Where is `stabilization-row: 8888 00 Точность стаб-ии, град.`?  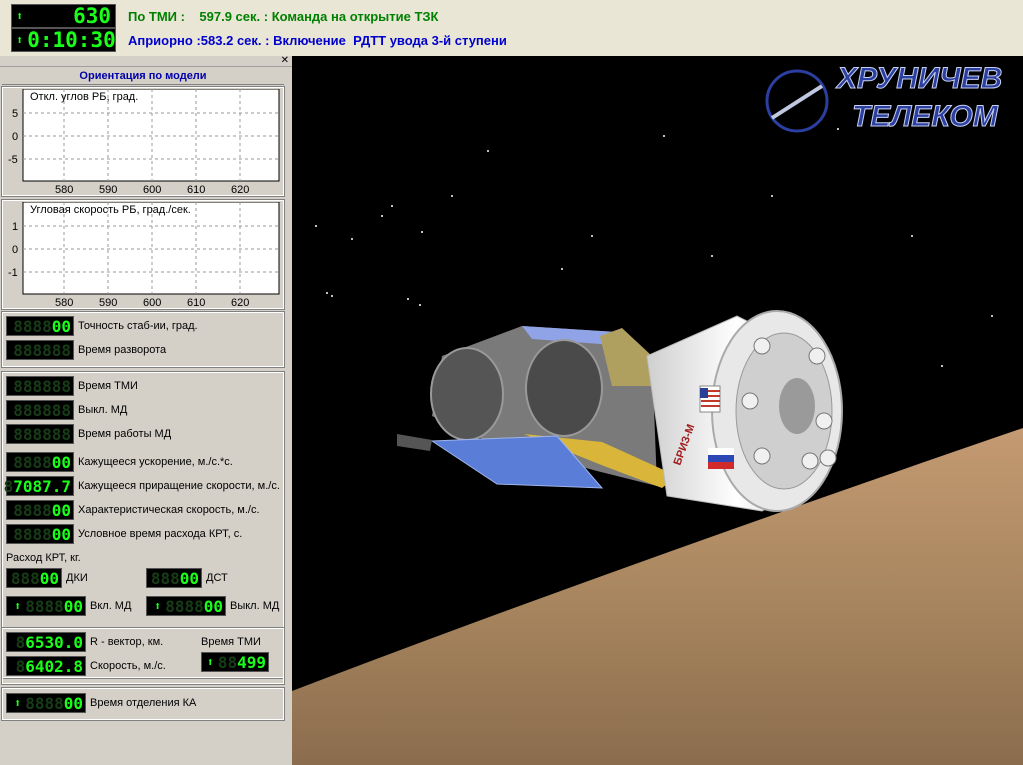
stabilization-row: 8888 00 Точность стаб-ии, град. is located at coordinates (102, 326).